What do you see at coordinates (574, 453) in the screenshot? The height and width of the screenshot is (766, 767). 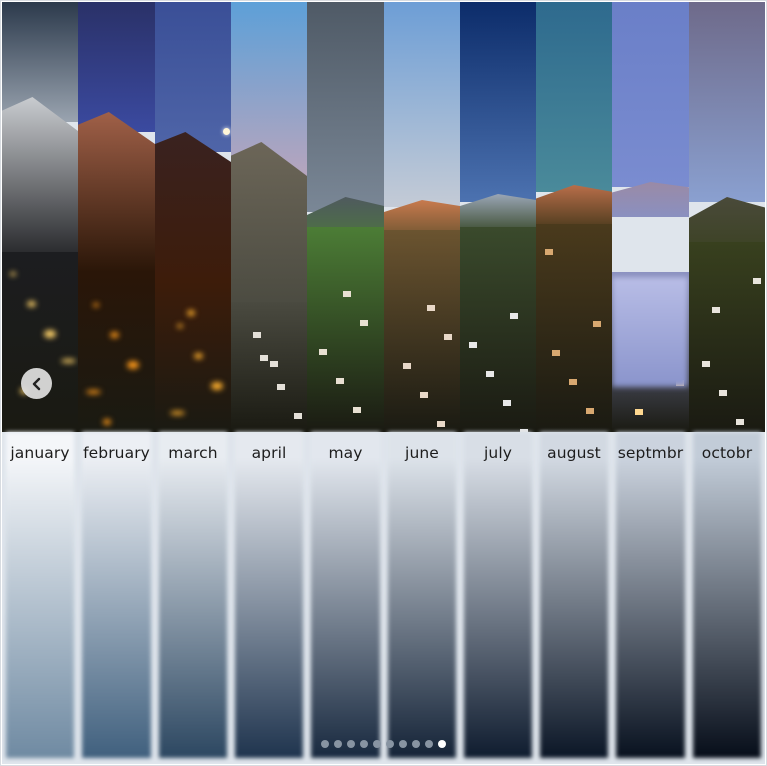 I see `month-label: august` at bounding box center [574, 453].